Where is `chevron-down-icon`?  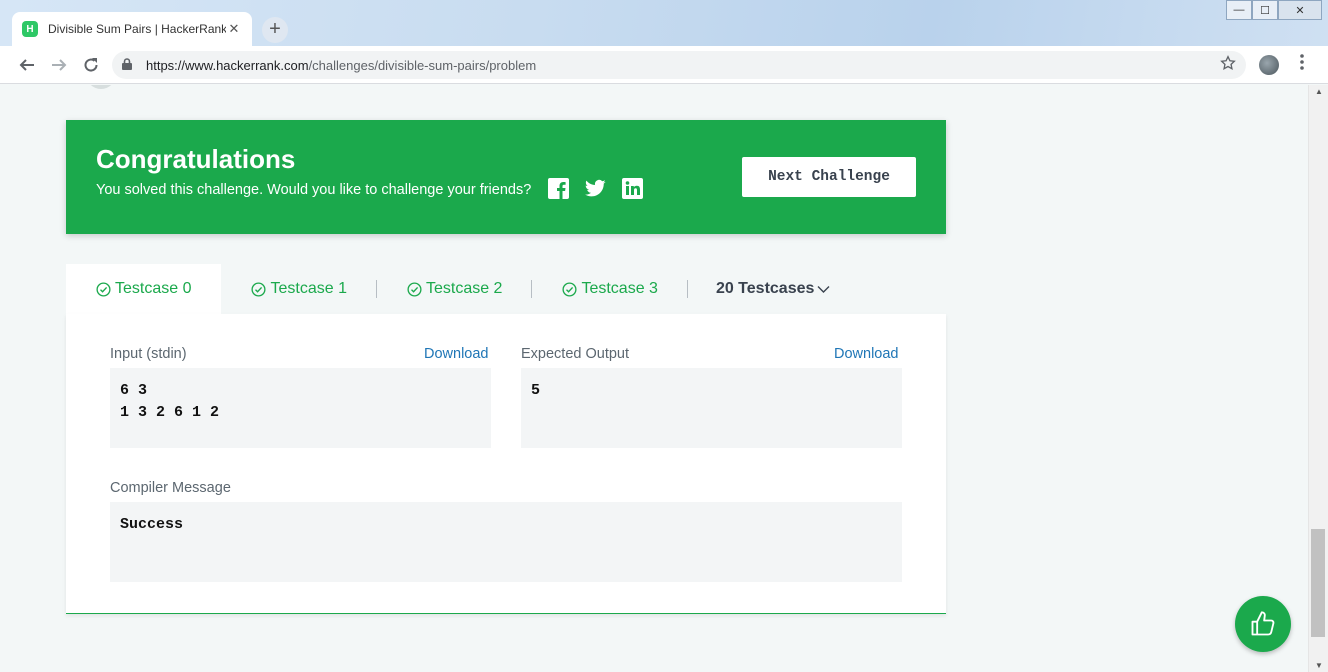 chevron-down-icon is located at coordinates (823, 289).